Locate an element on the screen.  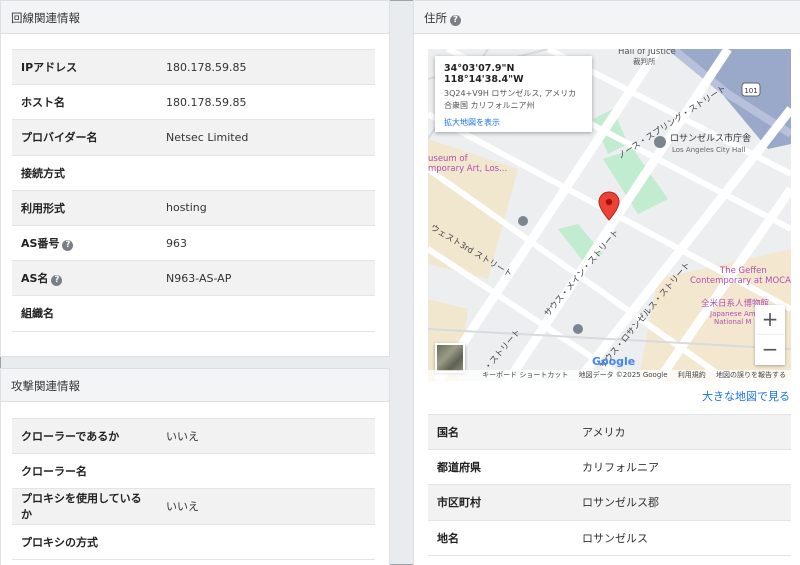
table-row: 市区町村 ロサンゼルス郡 is located at coordinates (609, 502).